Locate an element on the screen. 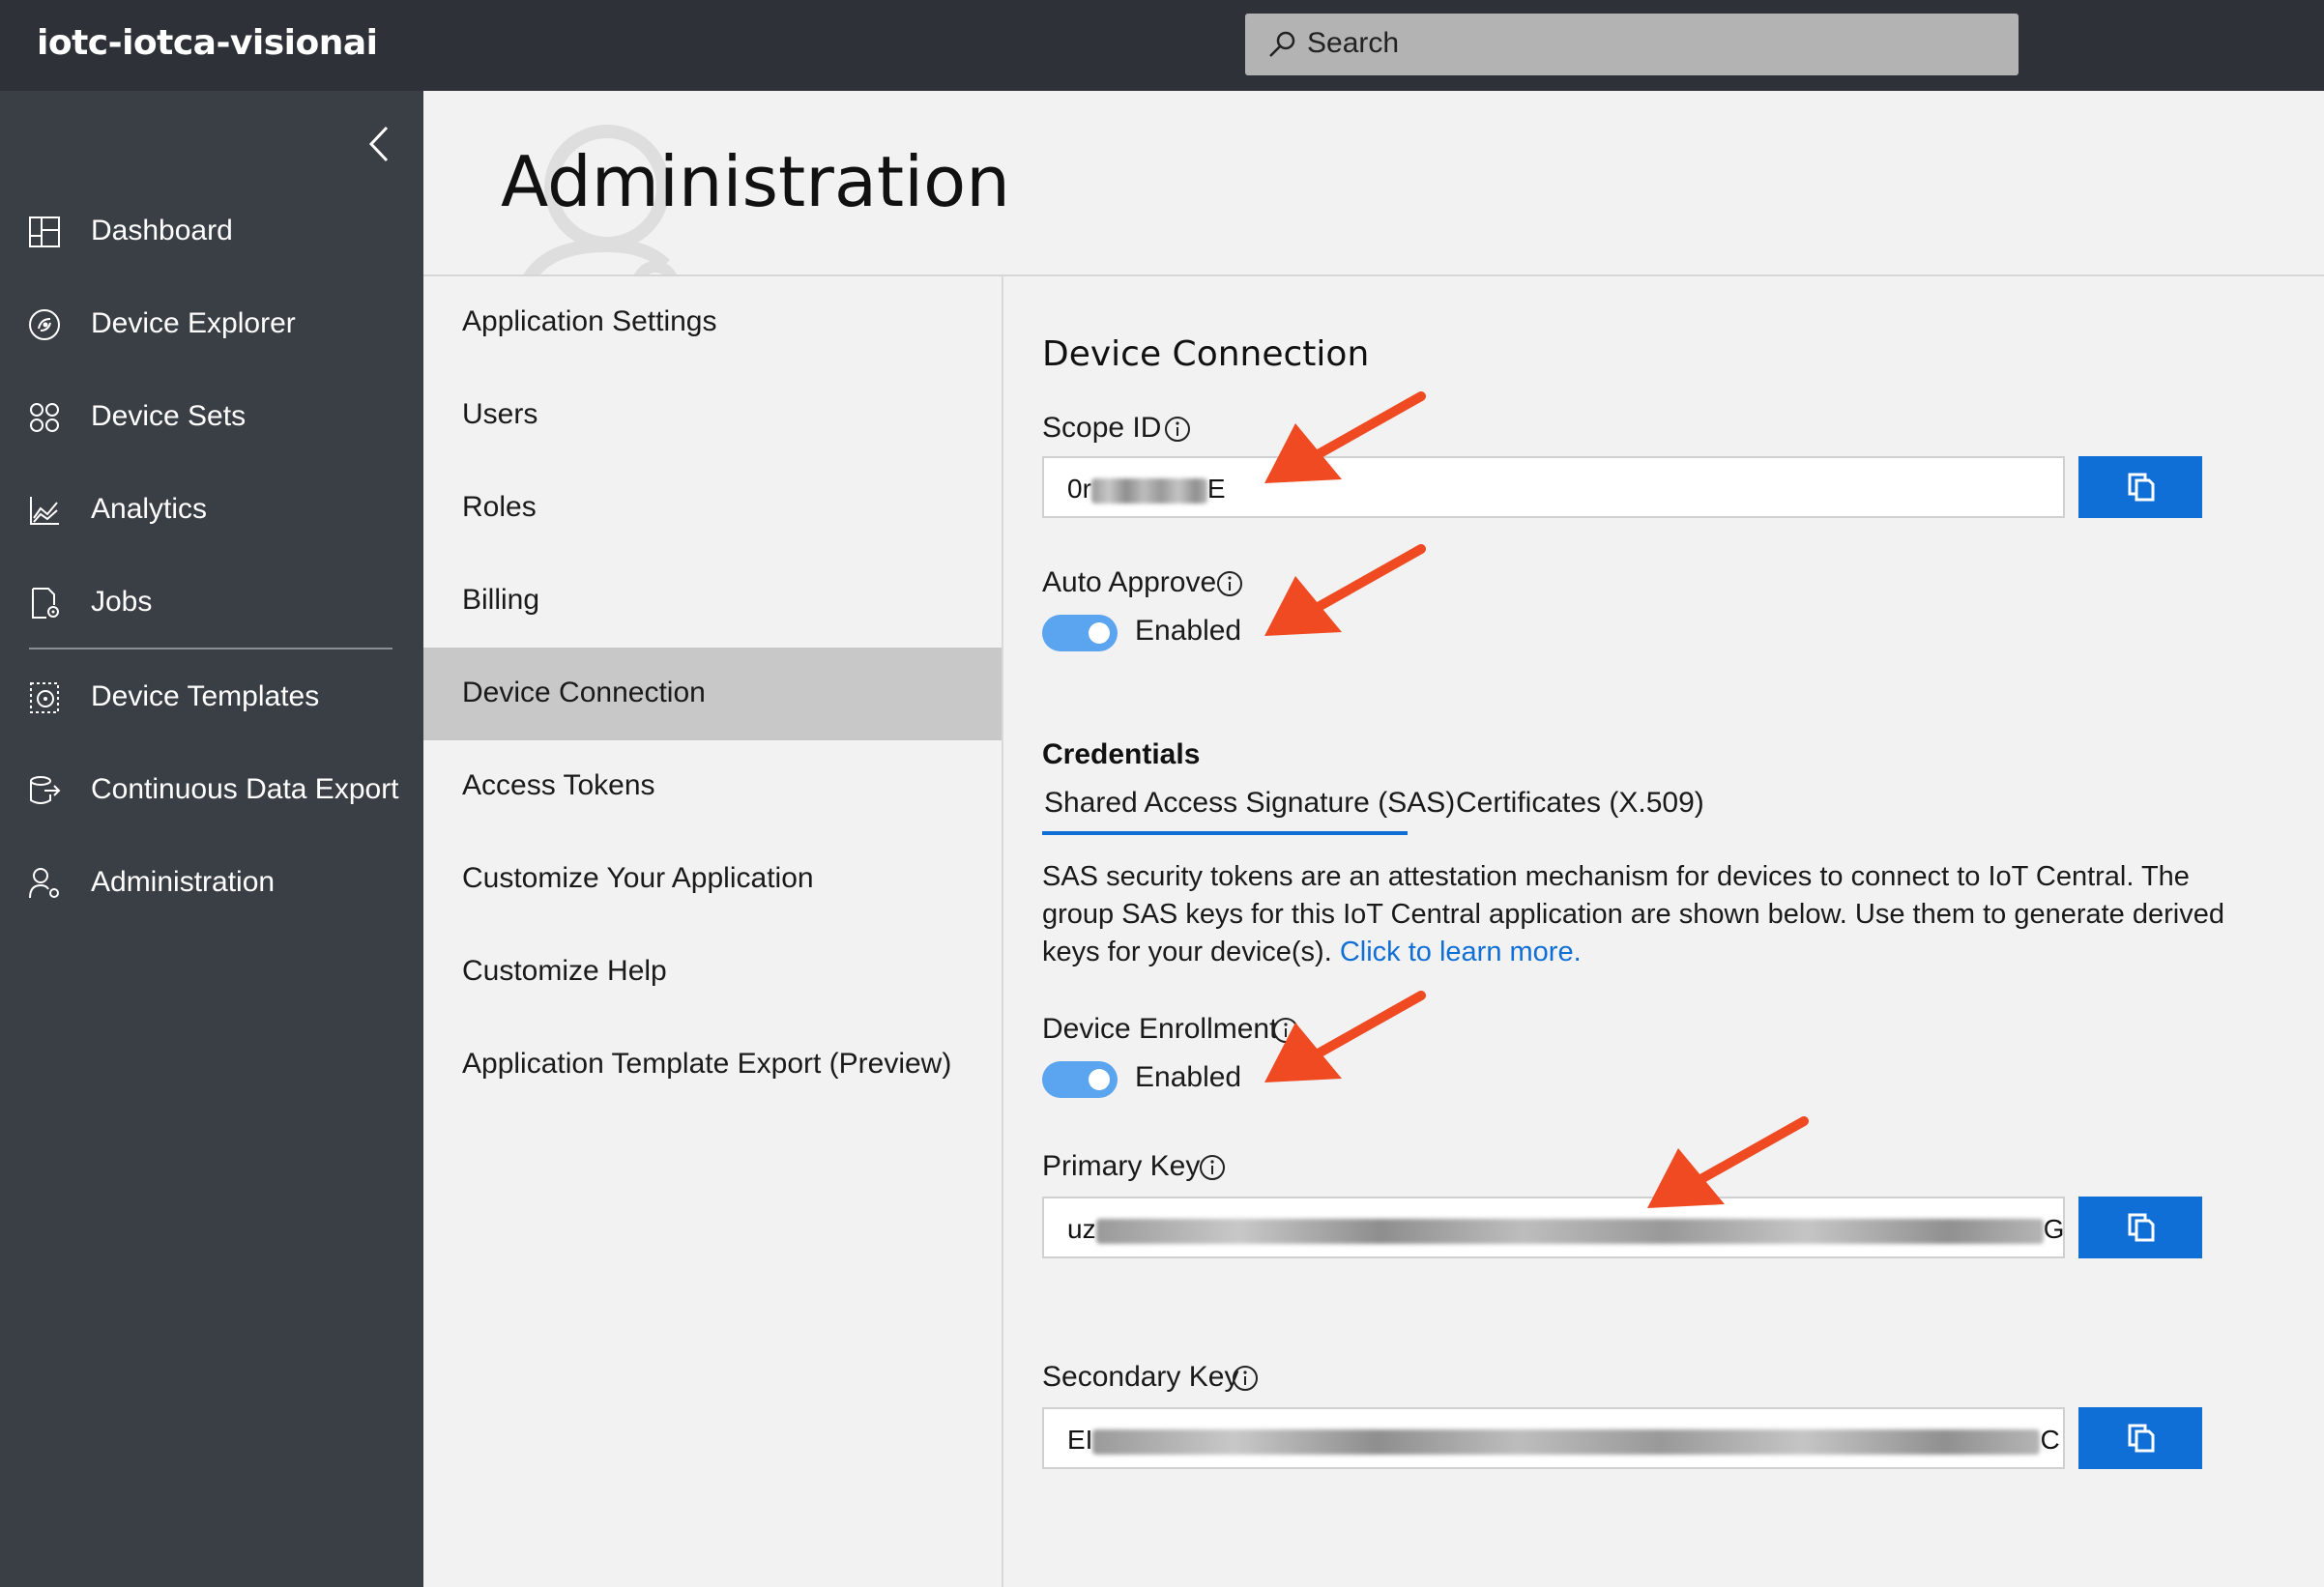  auto-approve-toggle is located at coordinates (1080, 633).